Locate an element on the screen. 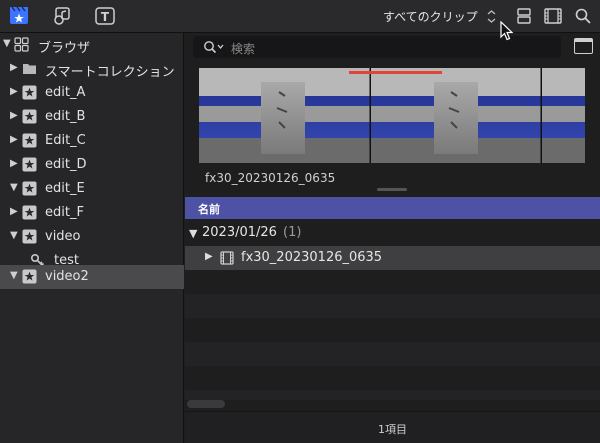 The image size is (600, 443). svg-text: T is located at coordinates (105, 17).